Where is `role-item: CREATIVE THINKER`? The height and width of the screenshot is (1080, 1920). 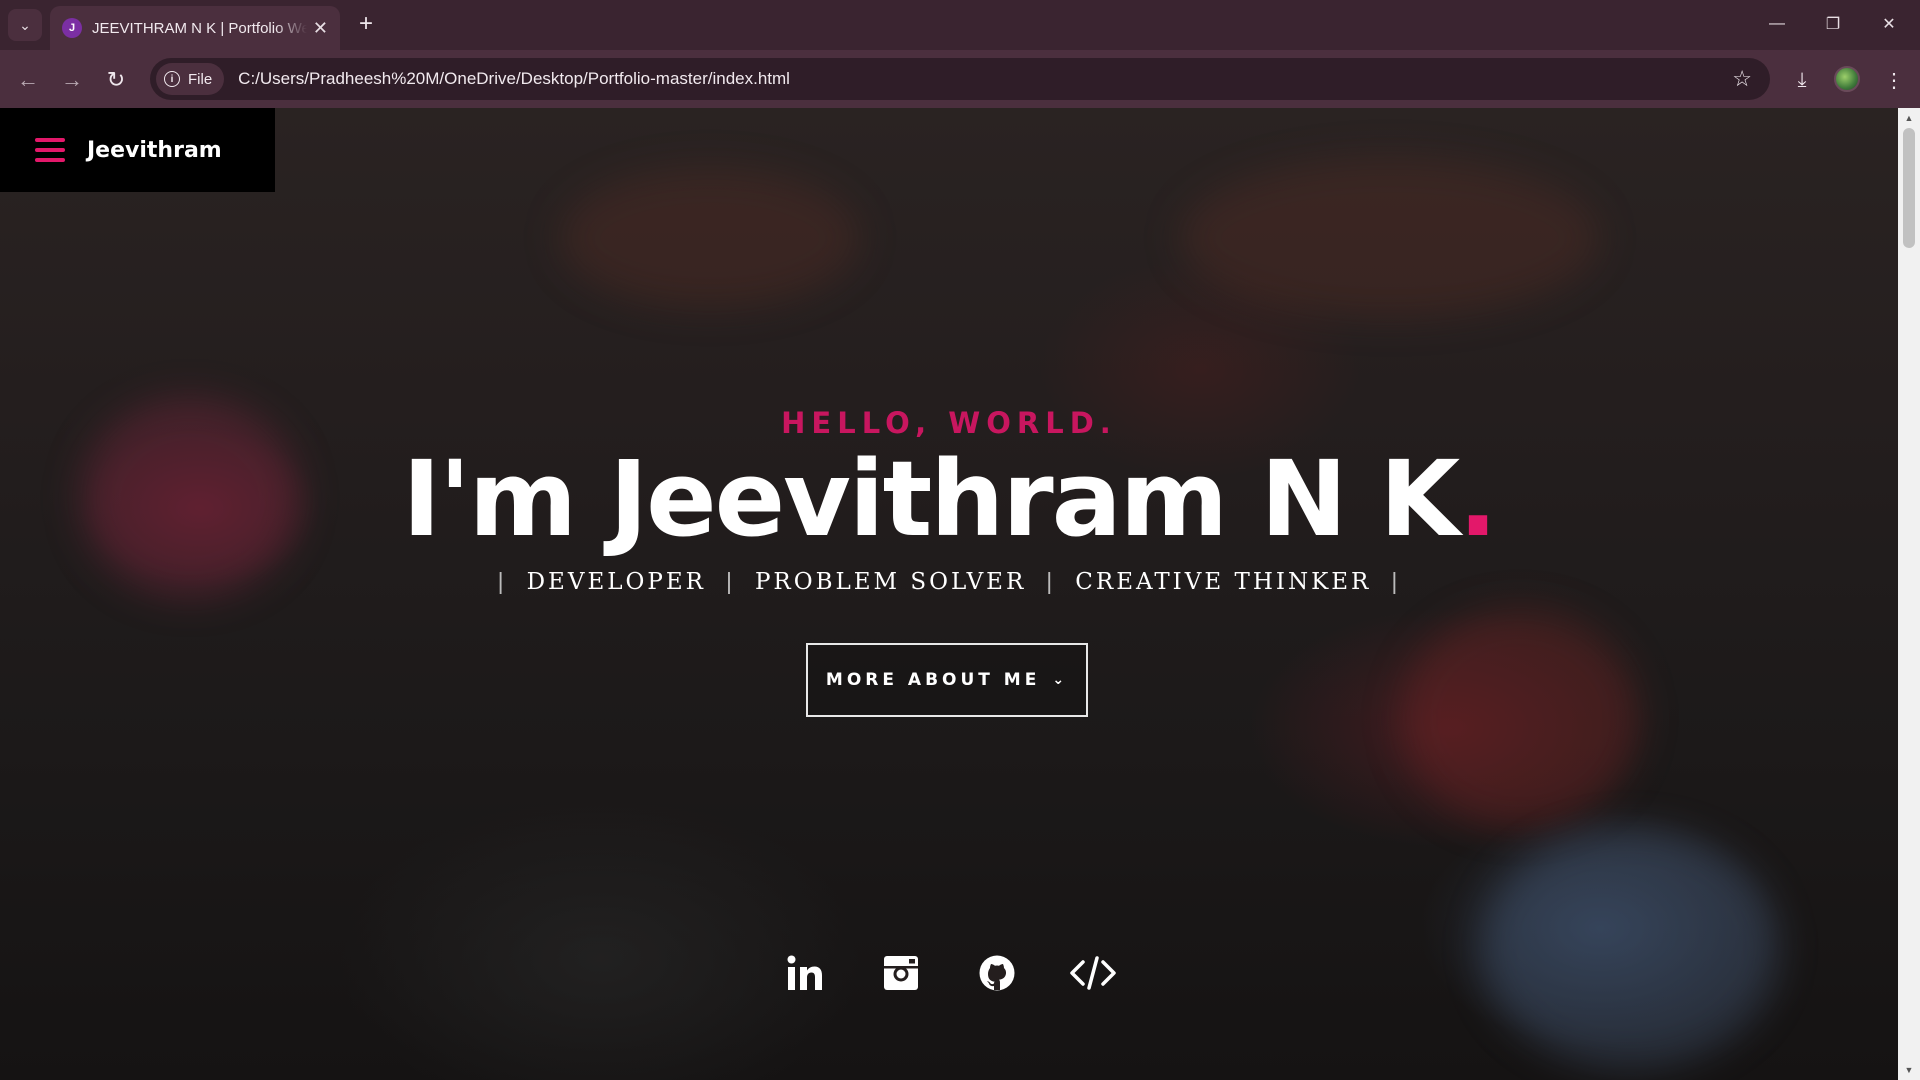 role-item: CREATIVE THINKER is located at coordinates (1223, 581).